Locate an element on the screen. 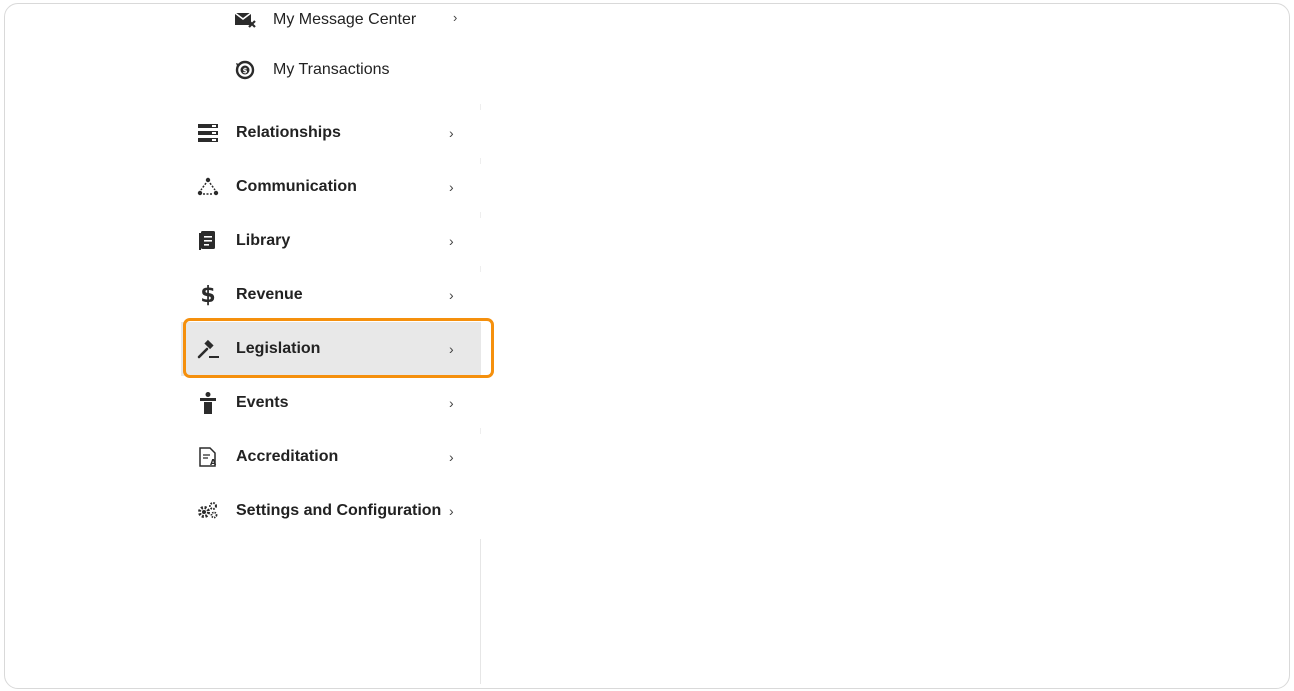  communication-icon is located at coordinates (208, 187).